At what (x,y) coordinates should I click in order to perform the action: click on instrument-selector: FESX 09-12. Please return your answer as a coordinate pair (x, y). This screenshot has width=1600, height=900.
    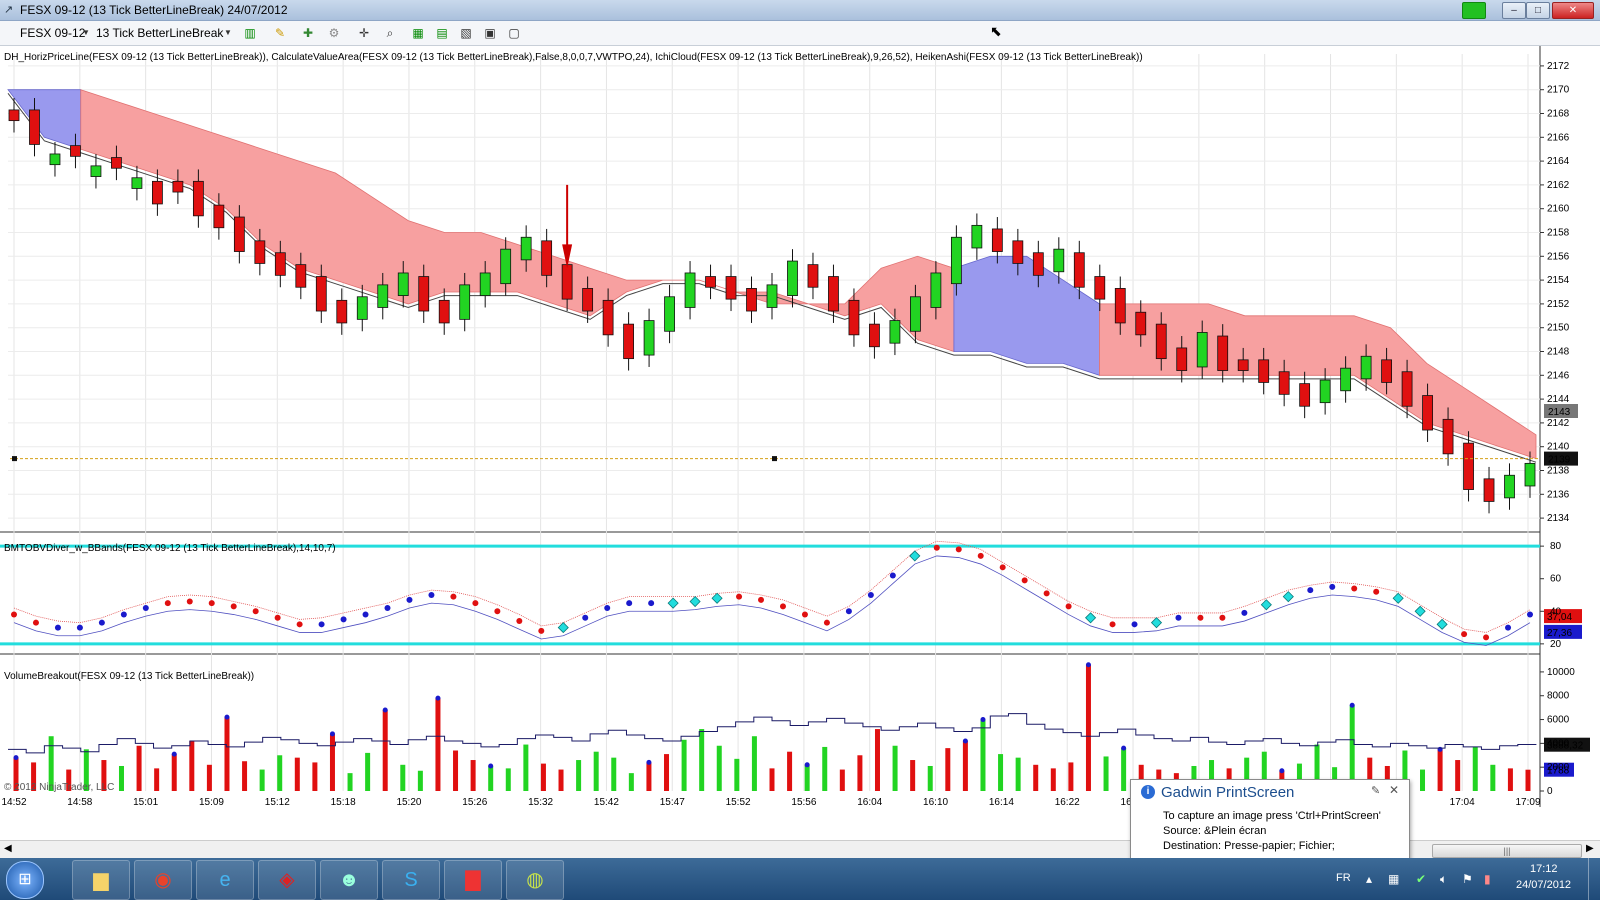
    Looking at the image, I should click on (52, 33).